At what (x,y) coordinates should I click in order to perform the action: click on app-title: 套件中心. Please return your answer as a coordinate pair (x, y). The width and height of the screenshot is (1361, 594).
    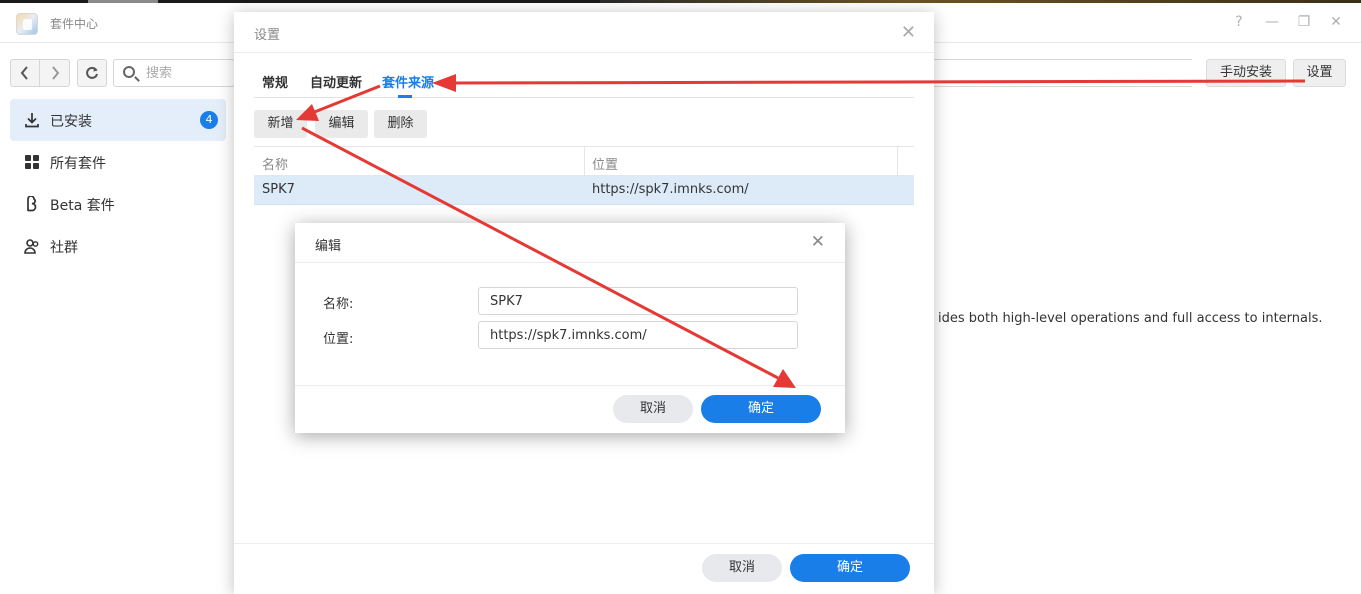
    Looking at the image, I should click on (74, 24).